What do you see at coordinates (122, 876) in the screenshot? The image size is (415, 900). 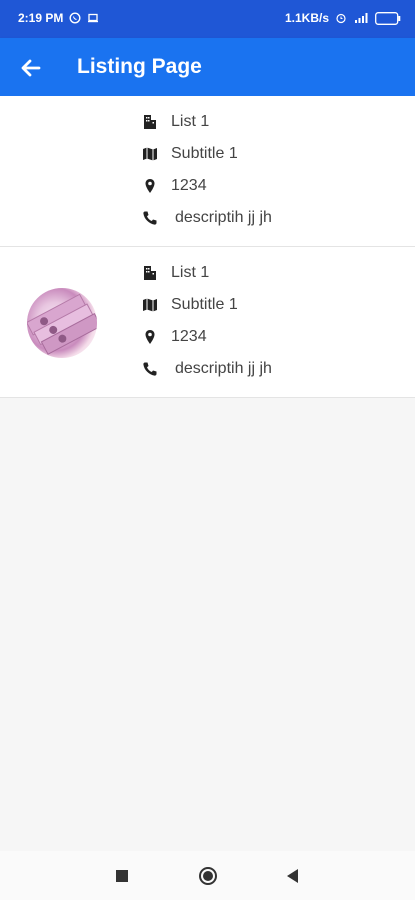 I see `recents-square-icon` at bounding box center [122, 876].